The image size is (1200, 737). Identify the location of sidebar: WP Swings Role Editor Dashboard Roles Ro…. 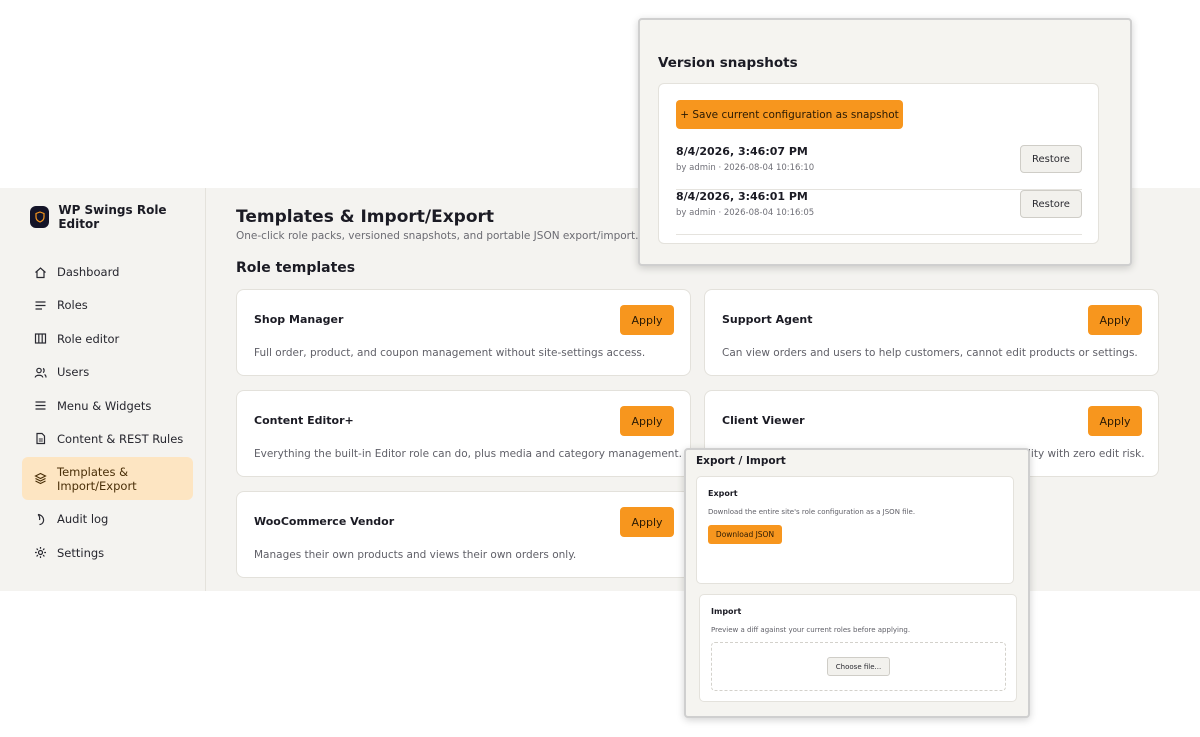
(108, 389).